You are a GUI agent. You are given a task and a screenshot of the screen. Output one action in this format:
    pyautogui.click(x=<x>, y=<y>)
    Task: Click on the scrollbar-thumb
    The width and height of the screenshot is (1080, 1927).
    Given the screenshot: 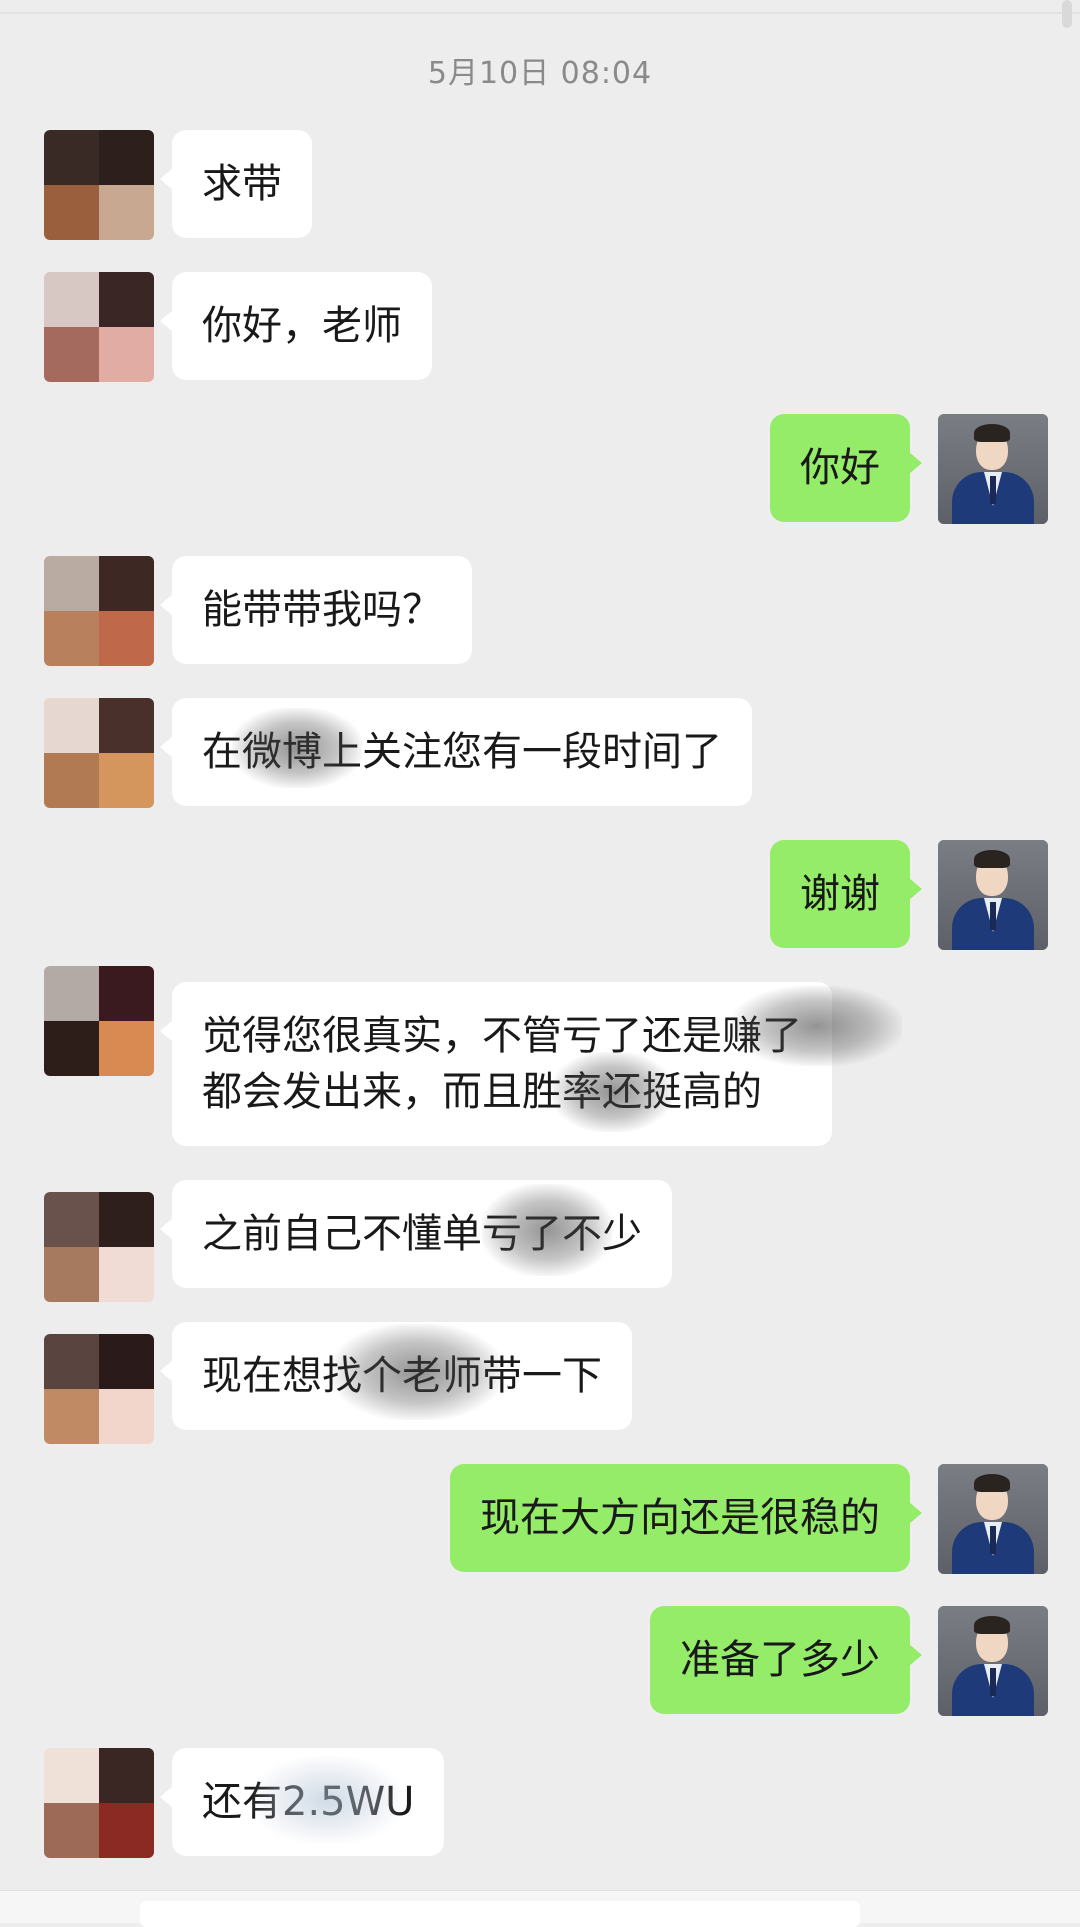 What is the action you would take?
    pyautogui.click(x=1067, y=14)
    